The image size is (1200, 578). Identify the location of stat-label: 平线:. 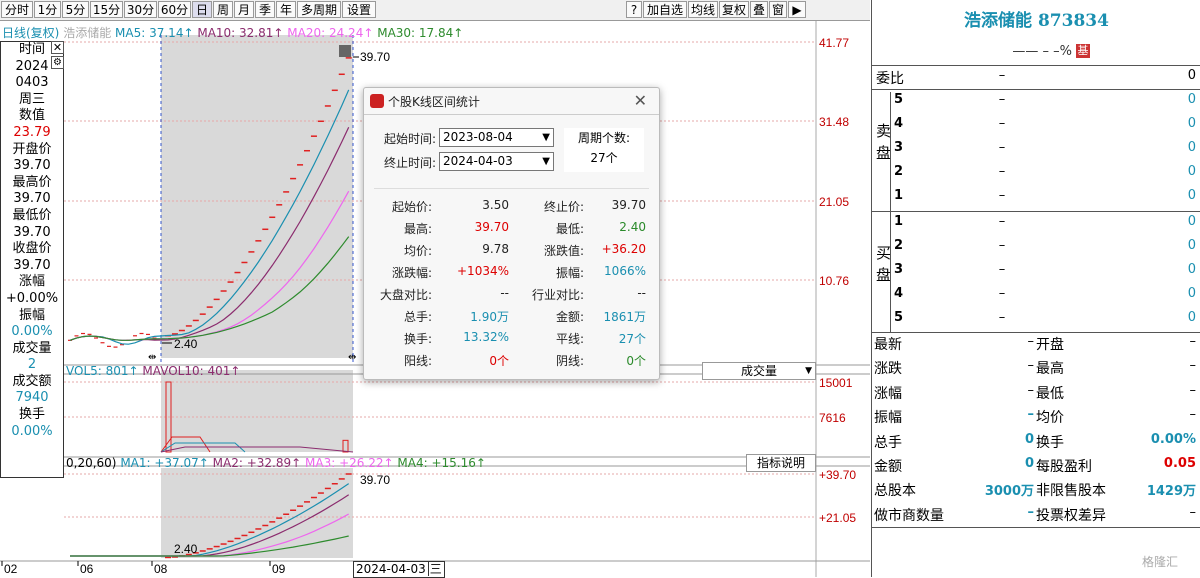
(569, 339).